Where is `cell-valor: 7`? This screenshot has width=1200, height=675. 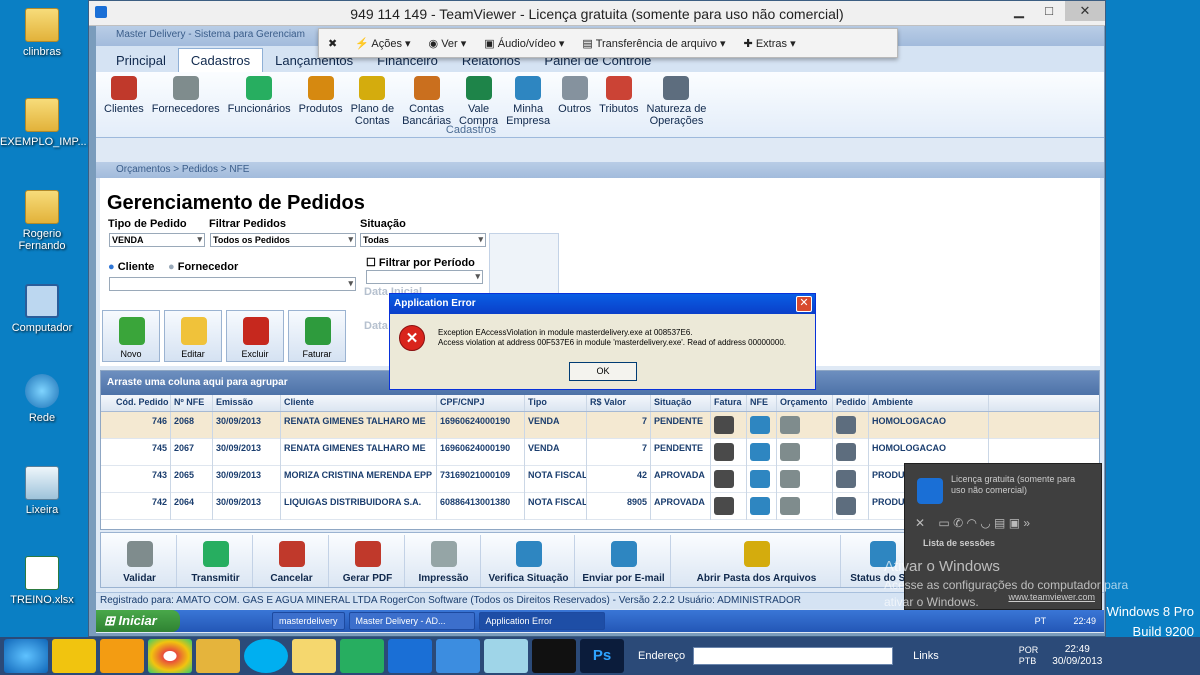 cell-valor: 7 is located at coordinates (619, 425).